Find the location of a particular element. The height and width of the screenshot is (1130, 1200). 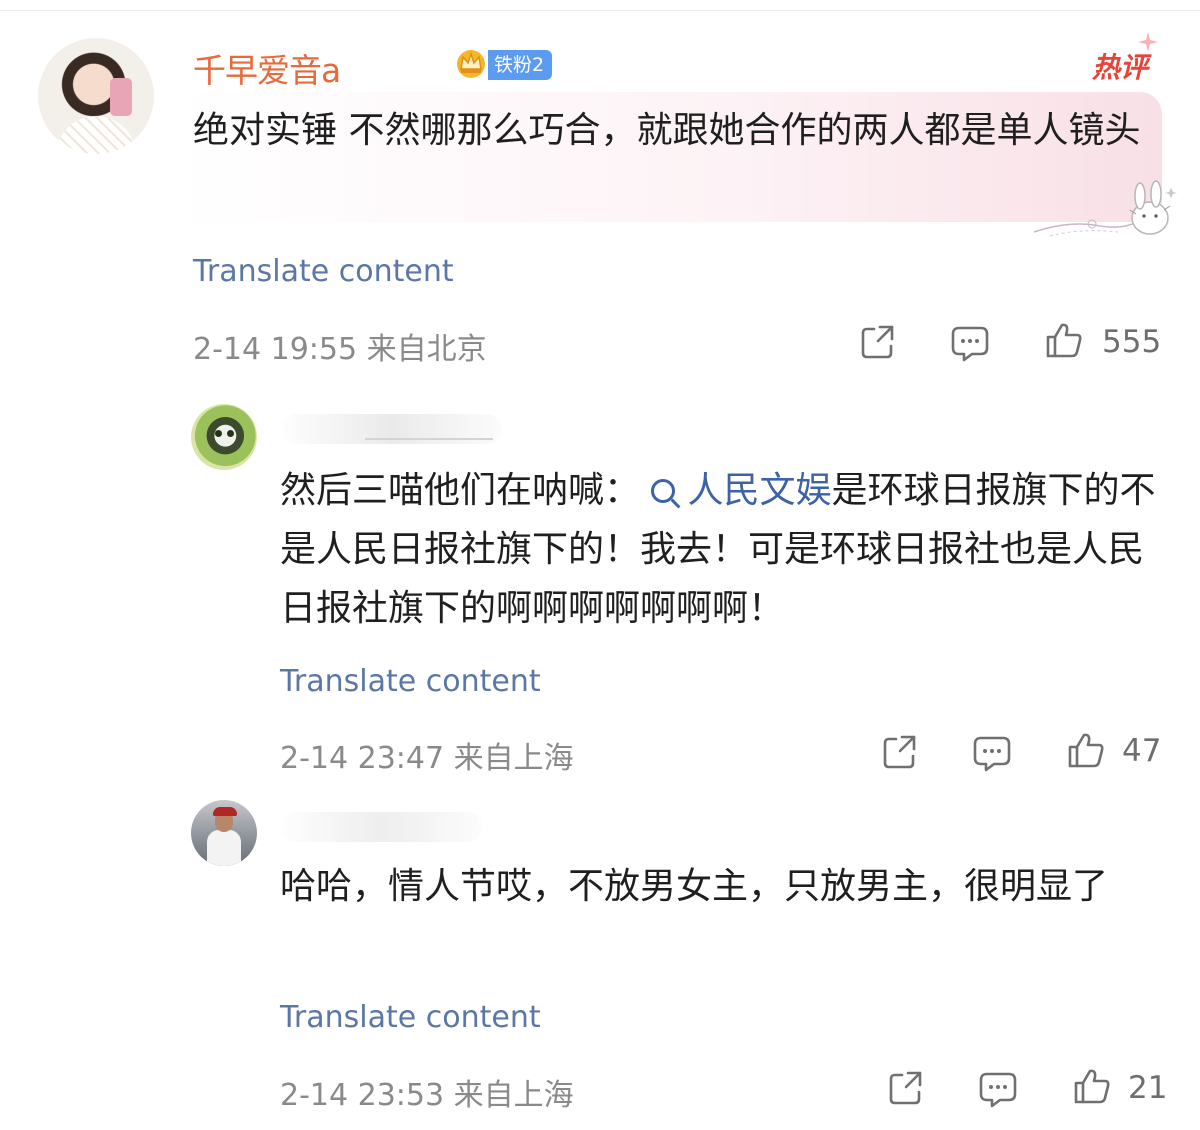

search-icon is located at coordinates (663, 491).